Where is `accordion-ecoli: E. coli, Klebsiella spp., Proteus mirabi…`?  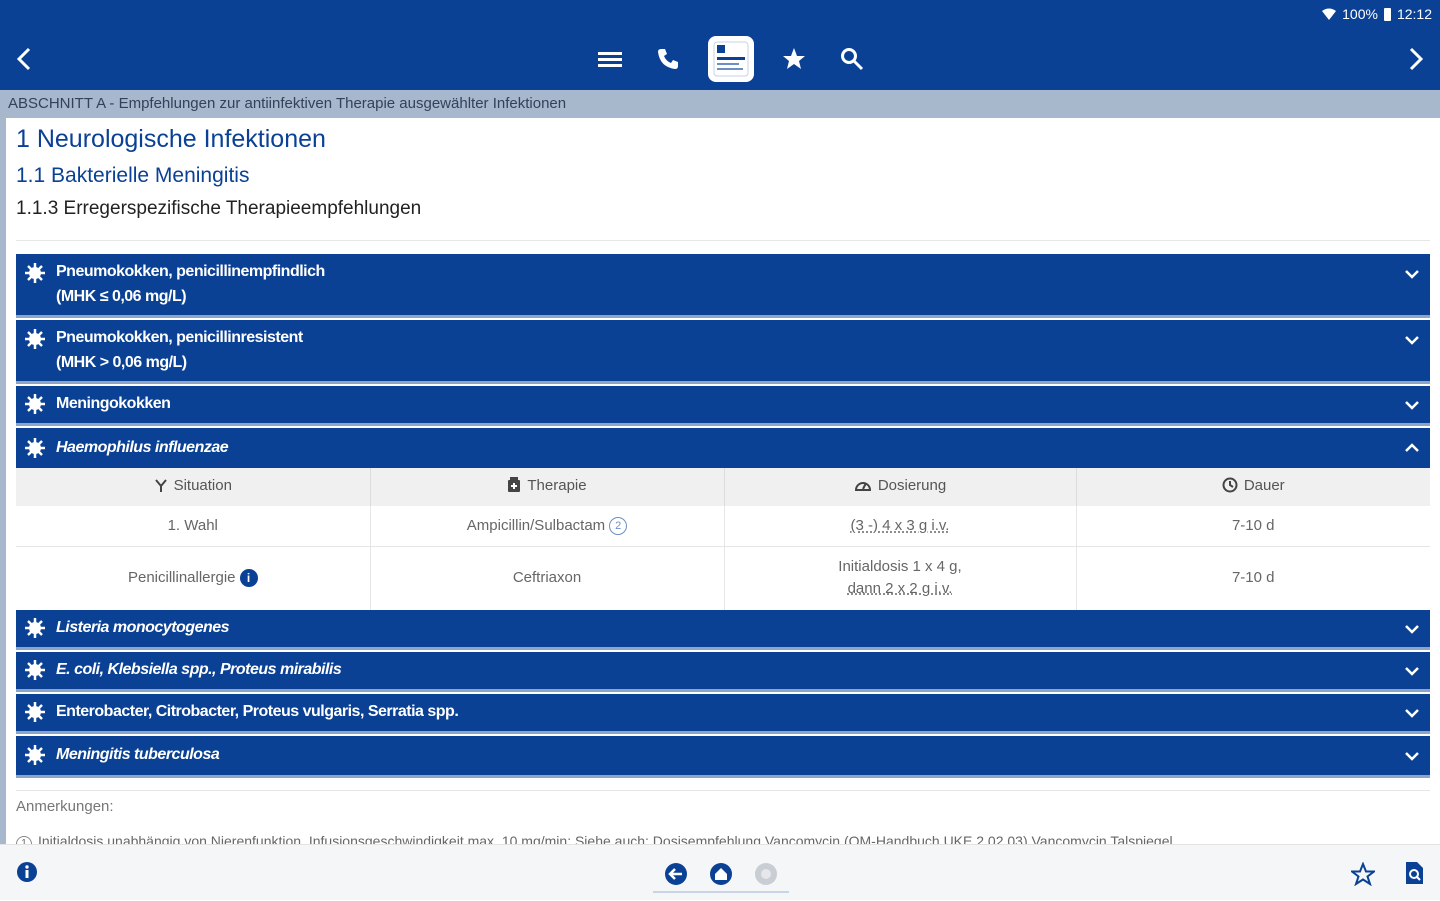 accordion-ecoli: E. coli, Klebsiella spp., Proteus mirabi… is located at coordinates (723, 672).